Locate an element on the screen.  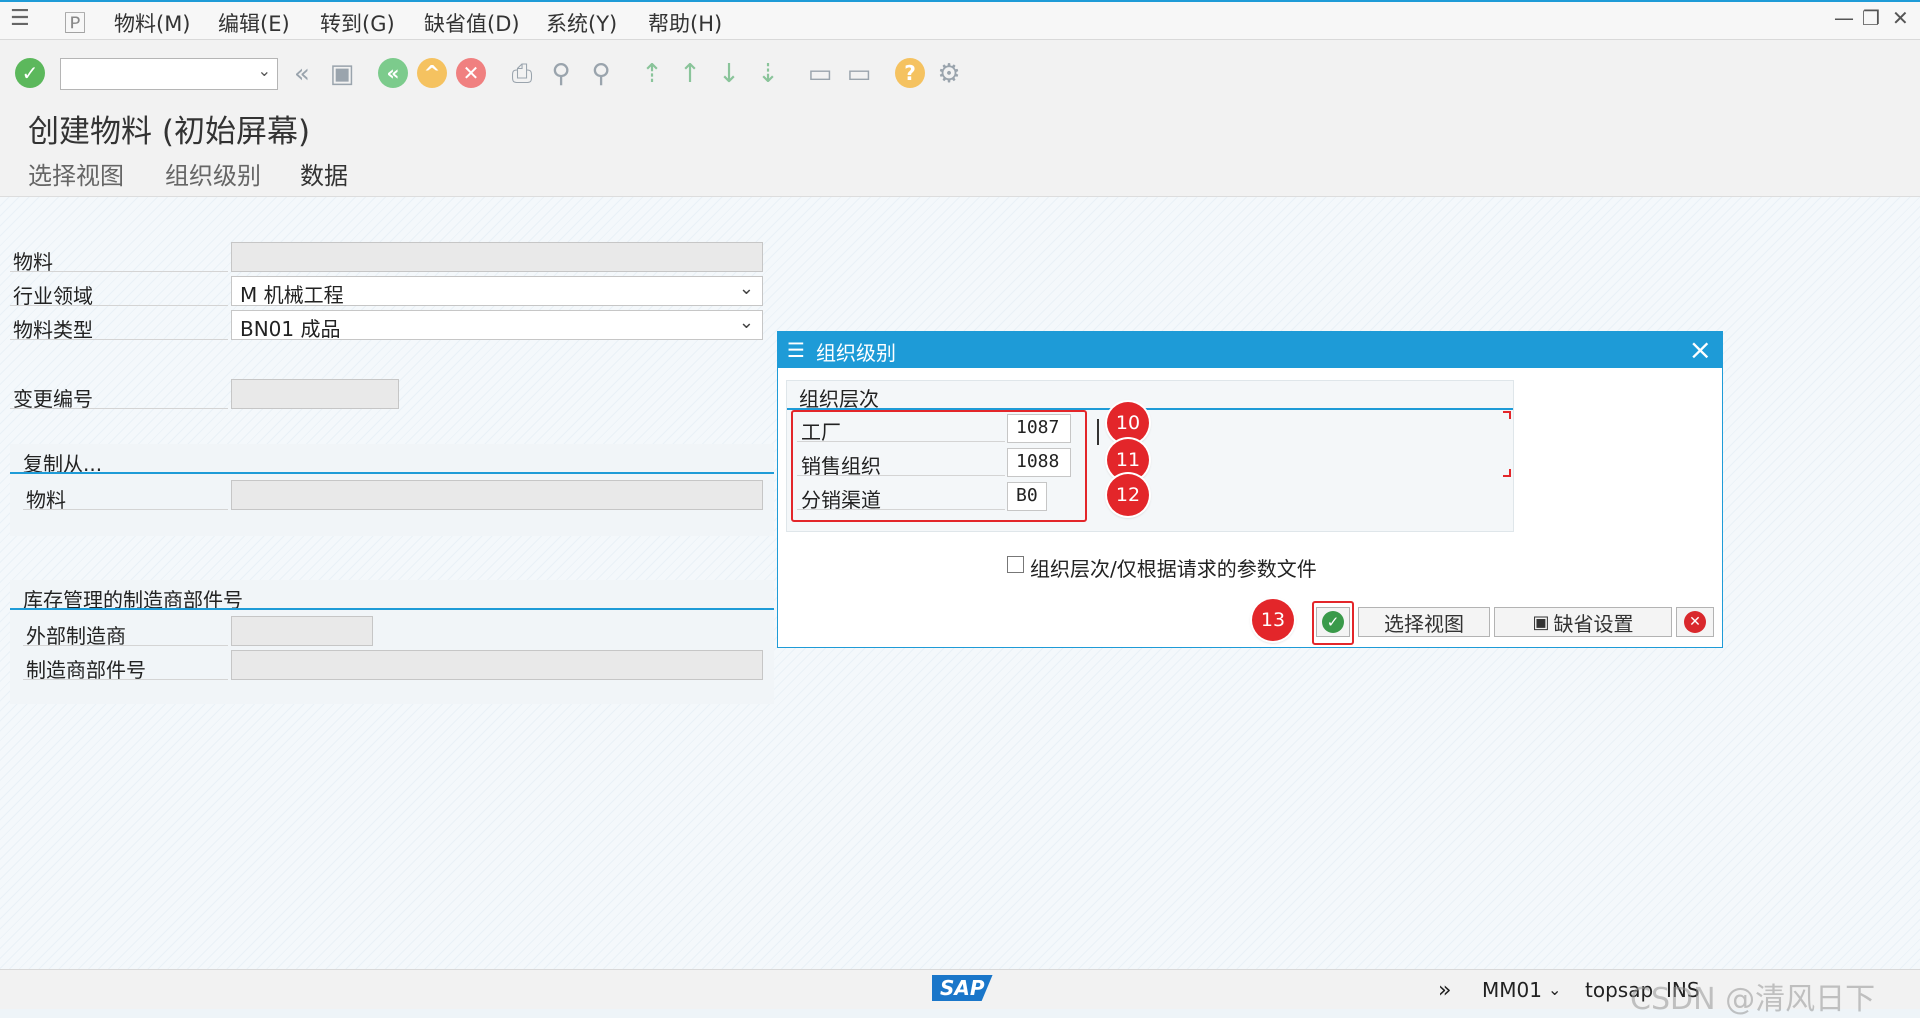
text-cursor is located at coordinates (1098, 432).